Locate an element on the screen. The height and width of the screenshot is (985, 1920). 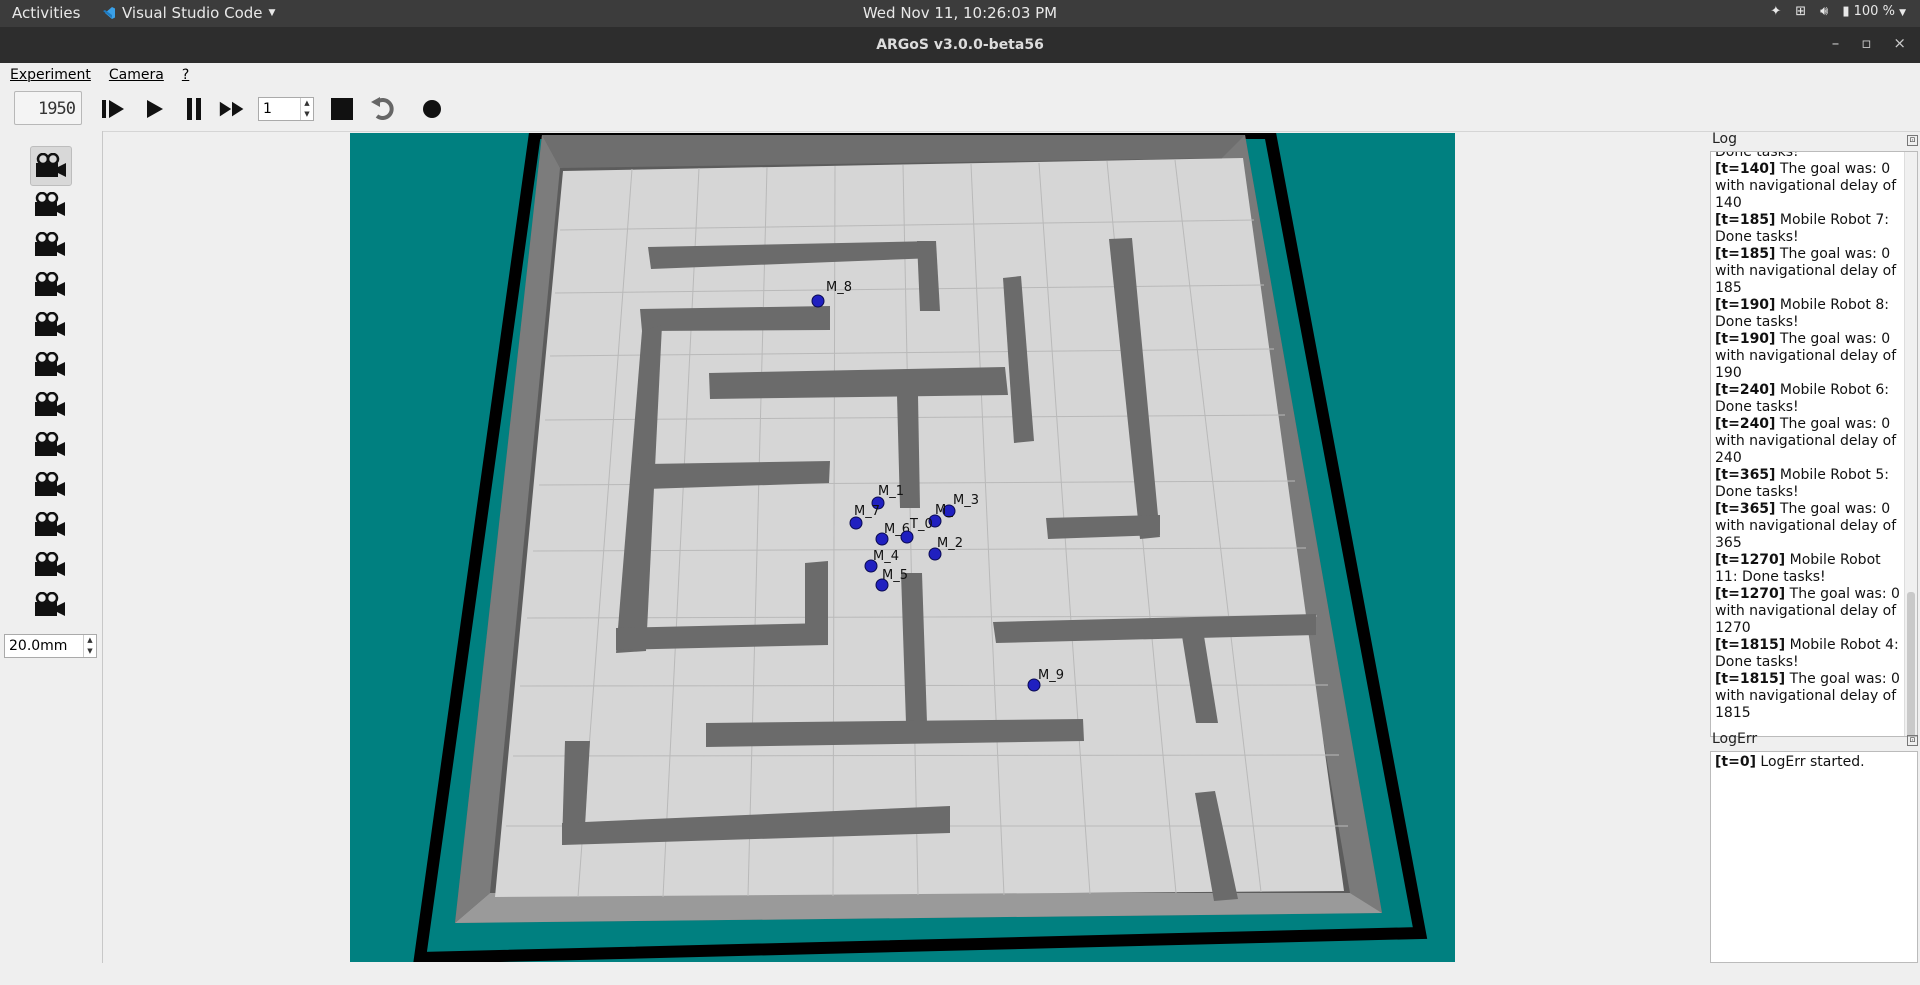
close-icon: × is located at coordinates (1899, 43).